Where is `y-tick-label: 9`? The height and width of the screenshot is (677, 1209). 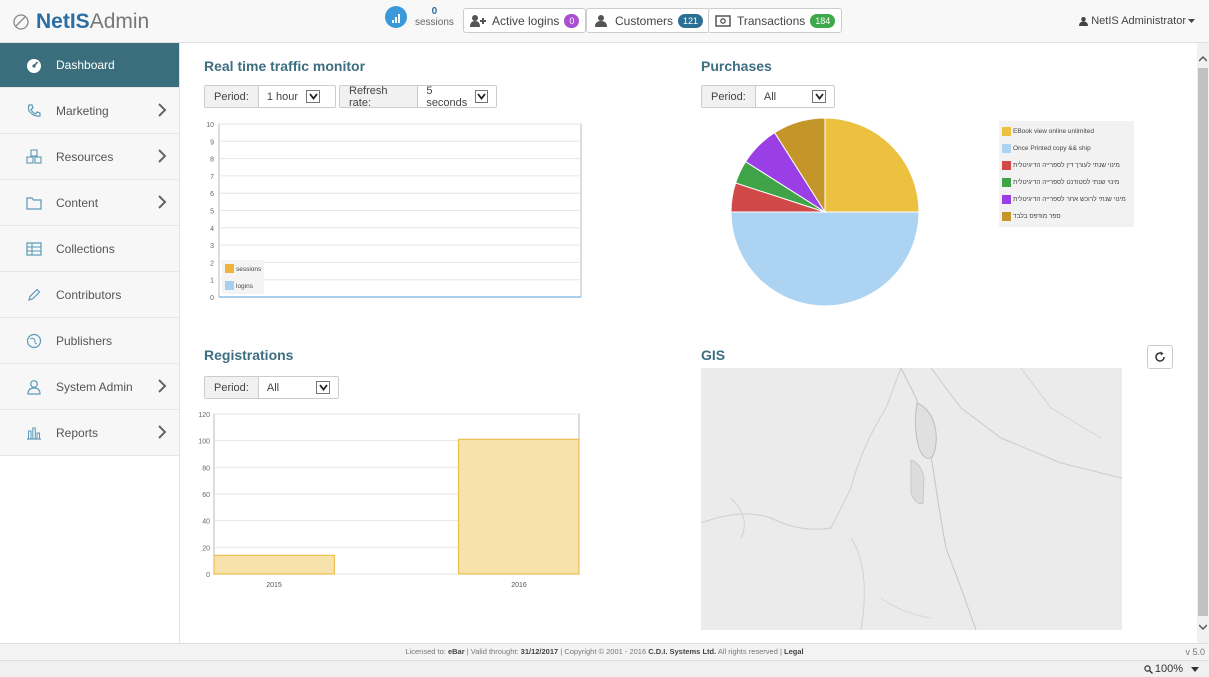 y-tick-label: 9 is located at coordinates (212, 142).